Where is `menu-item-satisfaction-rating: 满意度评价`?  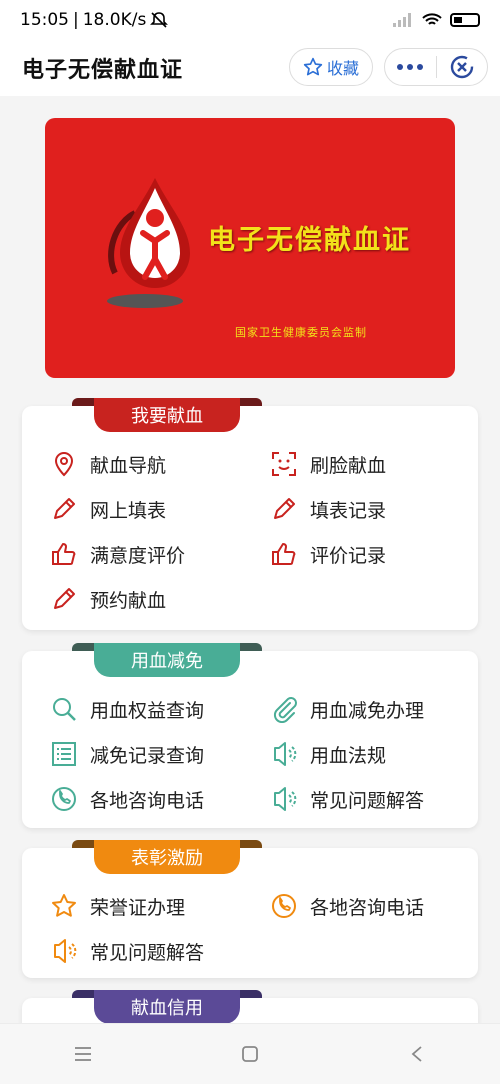
menu-item-satisfaction-rating: 满意度评价 is located at coordinates (117, 554).